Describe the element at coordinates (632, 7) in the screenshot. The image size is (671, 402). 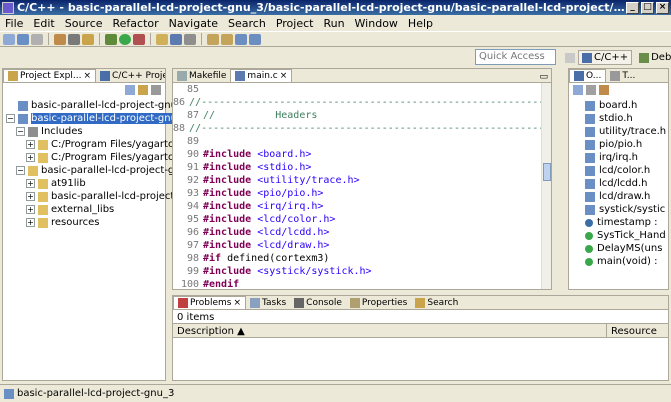
I see `minimize-button: _` at that location.